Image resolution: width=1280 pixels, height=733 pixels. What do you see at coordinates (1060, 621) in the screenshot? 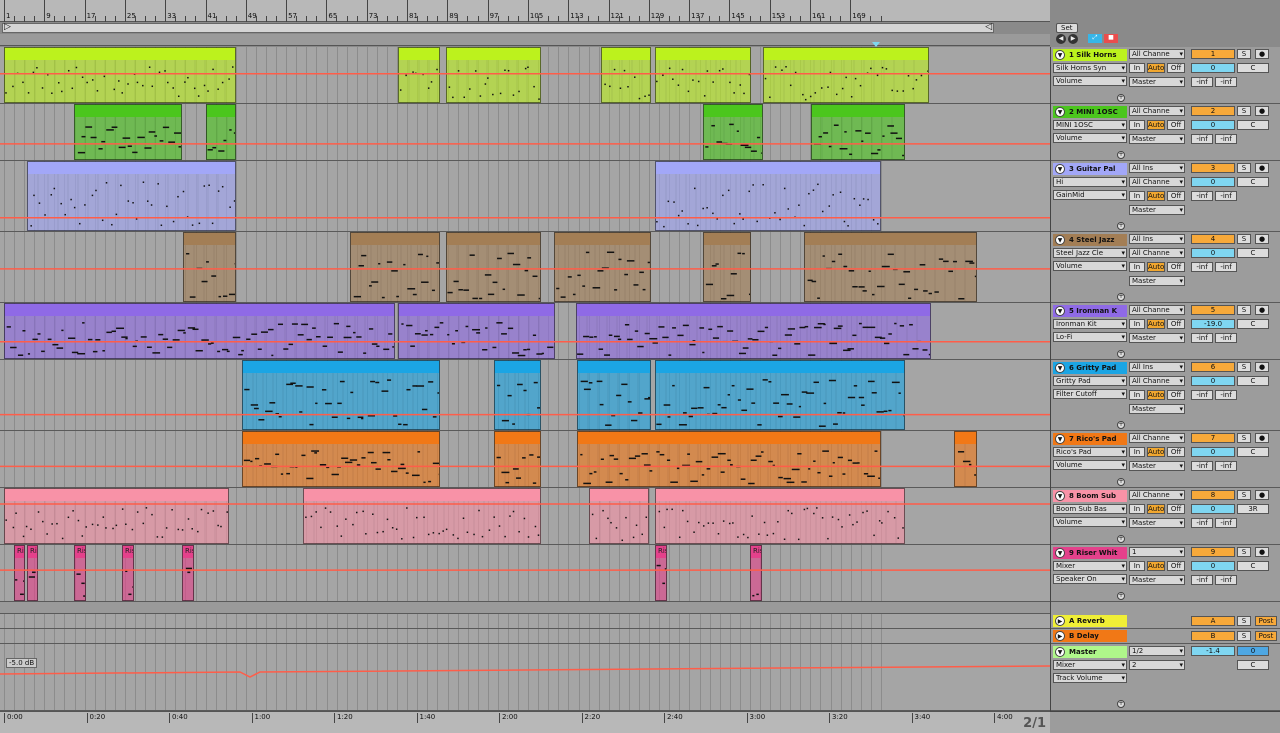
I see `fold-icon: ▶` at bounding box center [1060, 621].